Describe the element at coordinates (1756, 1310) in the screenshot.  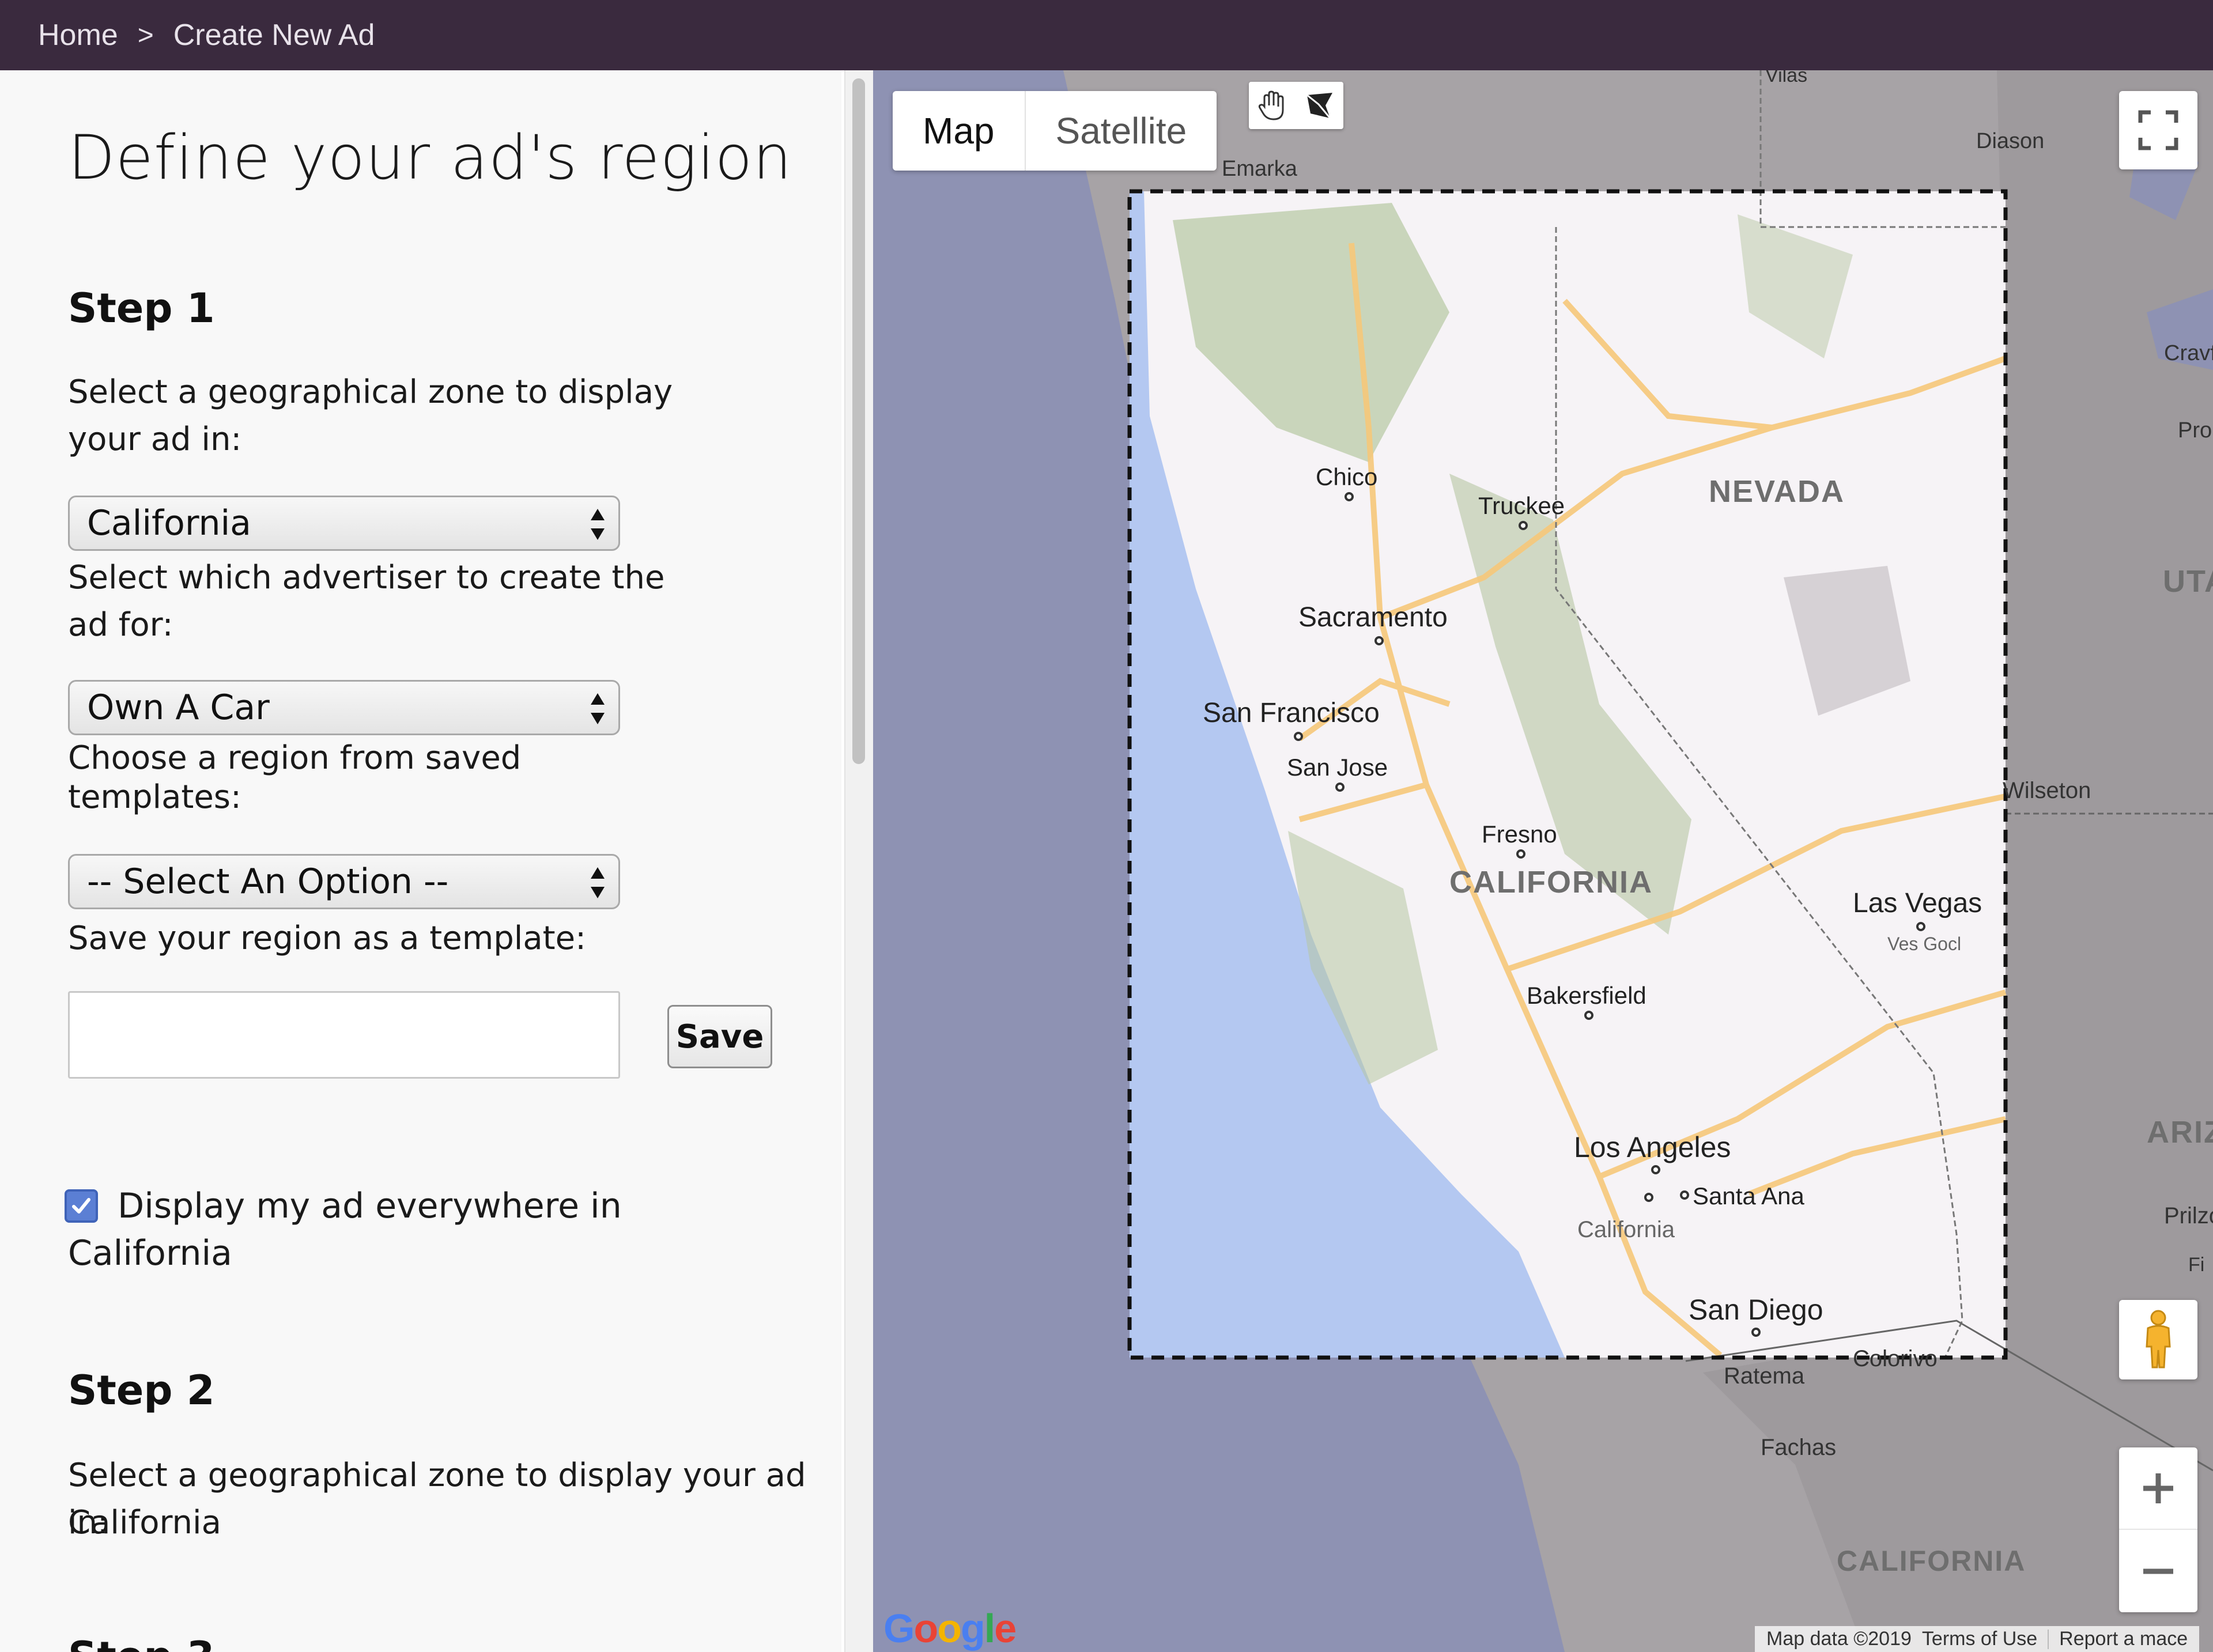
I see `map-label-san-diego: San Diego` at that location.